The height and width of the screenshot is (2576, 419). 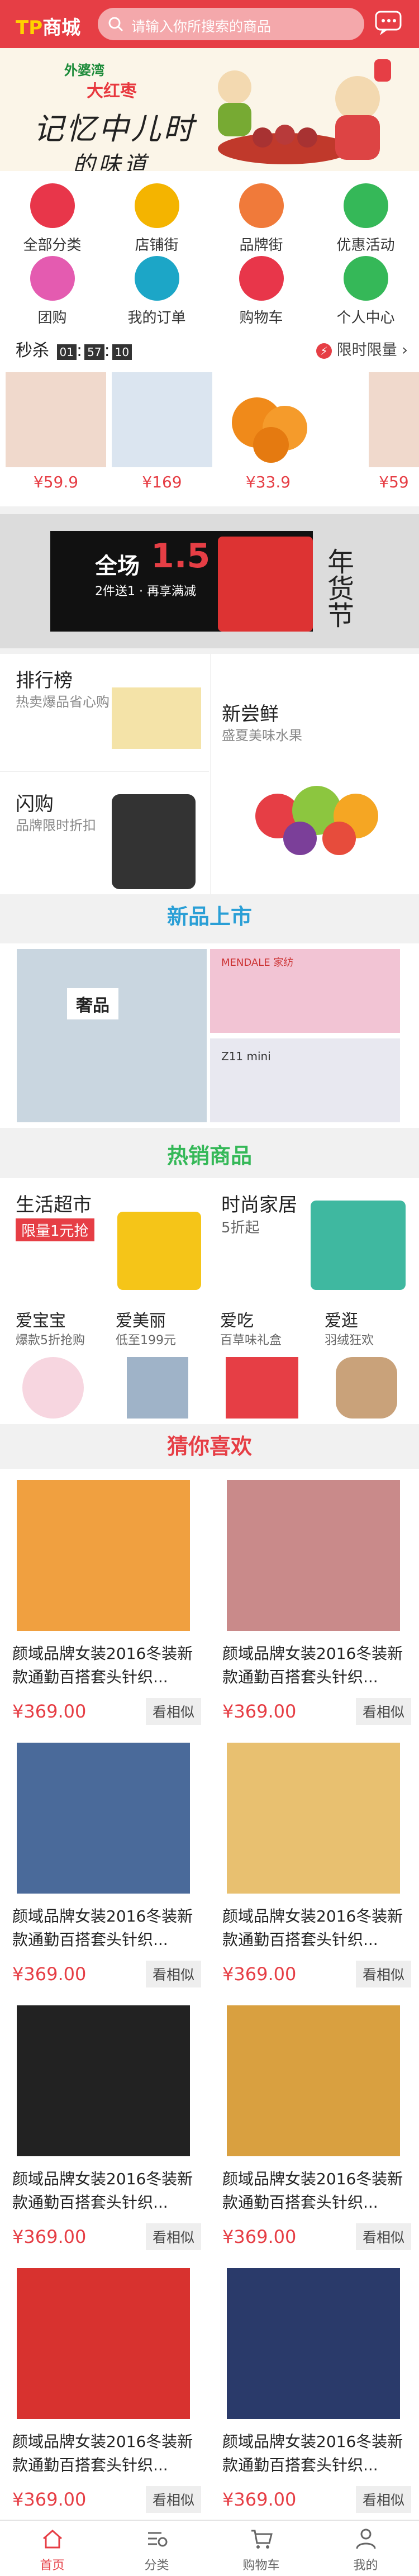 What do you see at coordinates (48, 26) in the screenshot?
I see `logo: TP商城` at bounding box center [48, 26].